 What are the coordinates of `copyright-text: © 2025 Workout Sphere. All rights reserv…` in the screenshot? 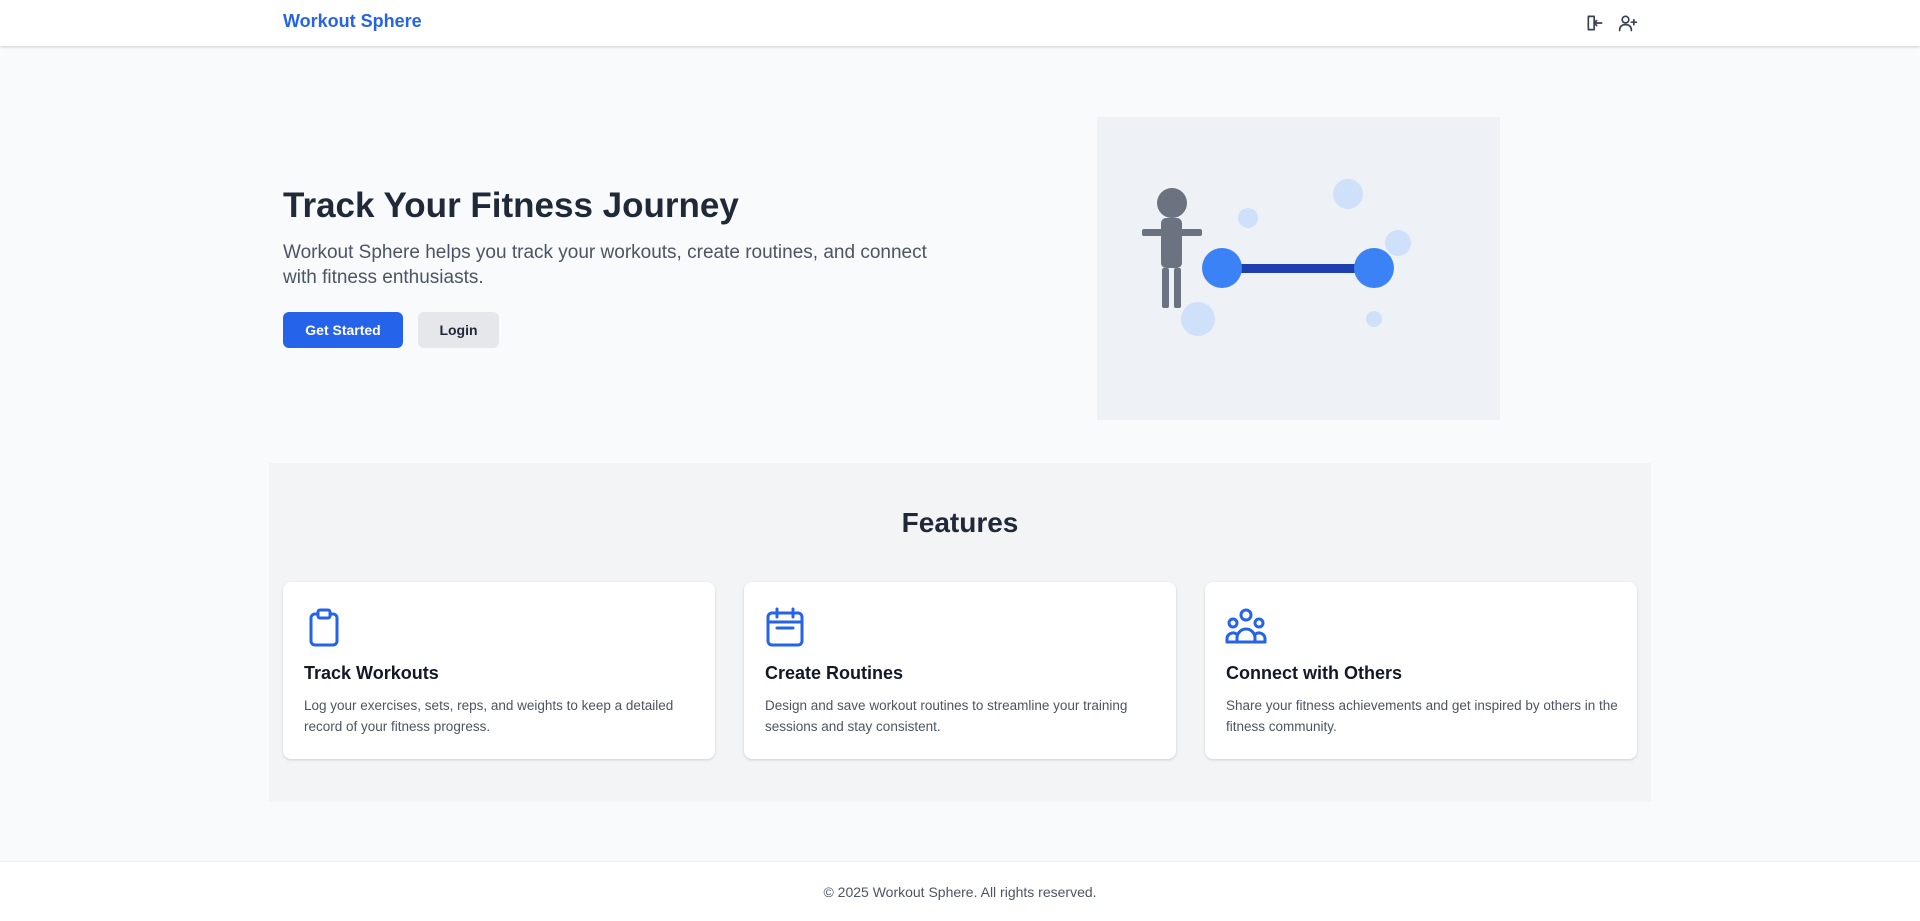 It's located at (960, 892).